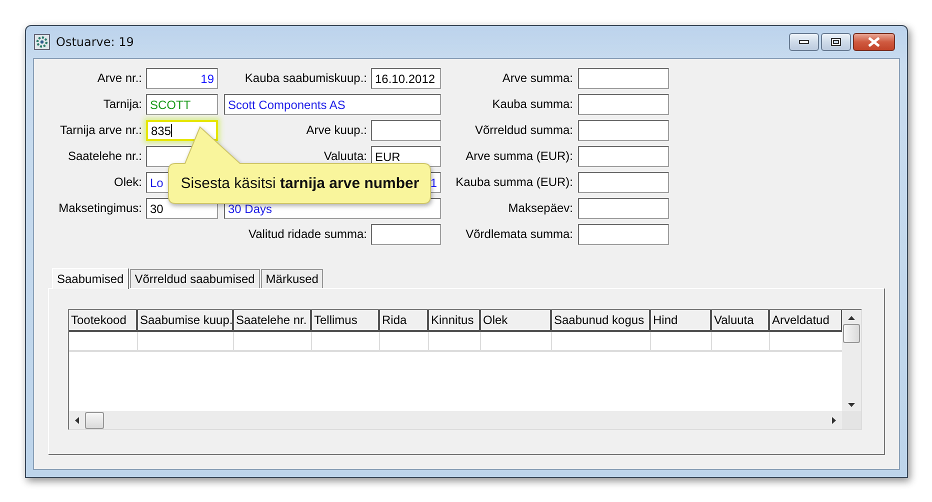  Describe the element at coordinates (186, 320) in the screenshot. I see `column-header: Saabumise kuup.` at that location.